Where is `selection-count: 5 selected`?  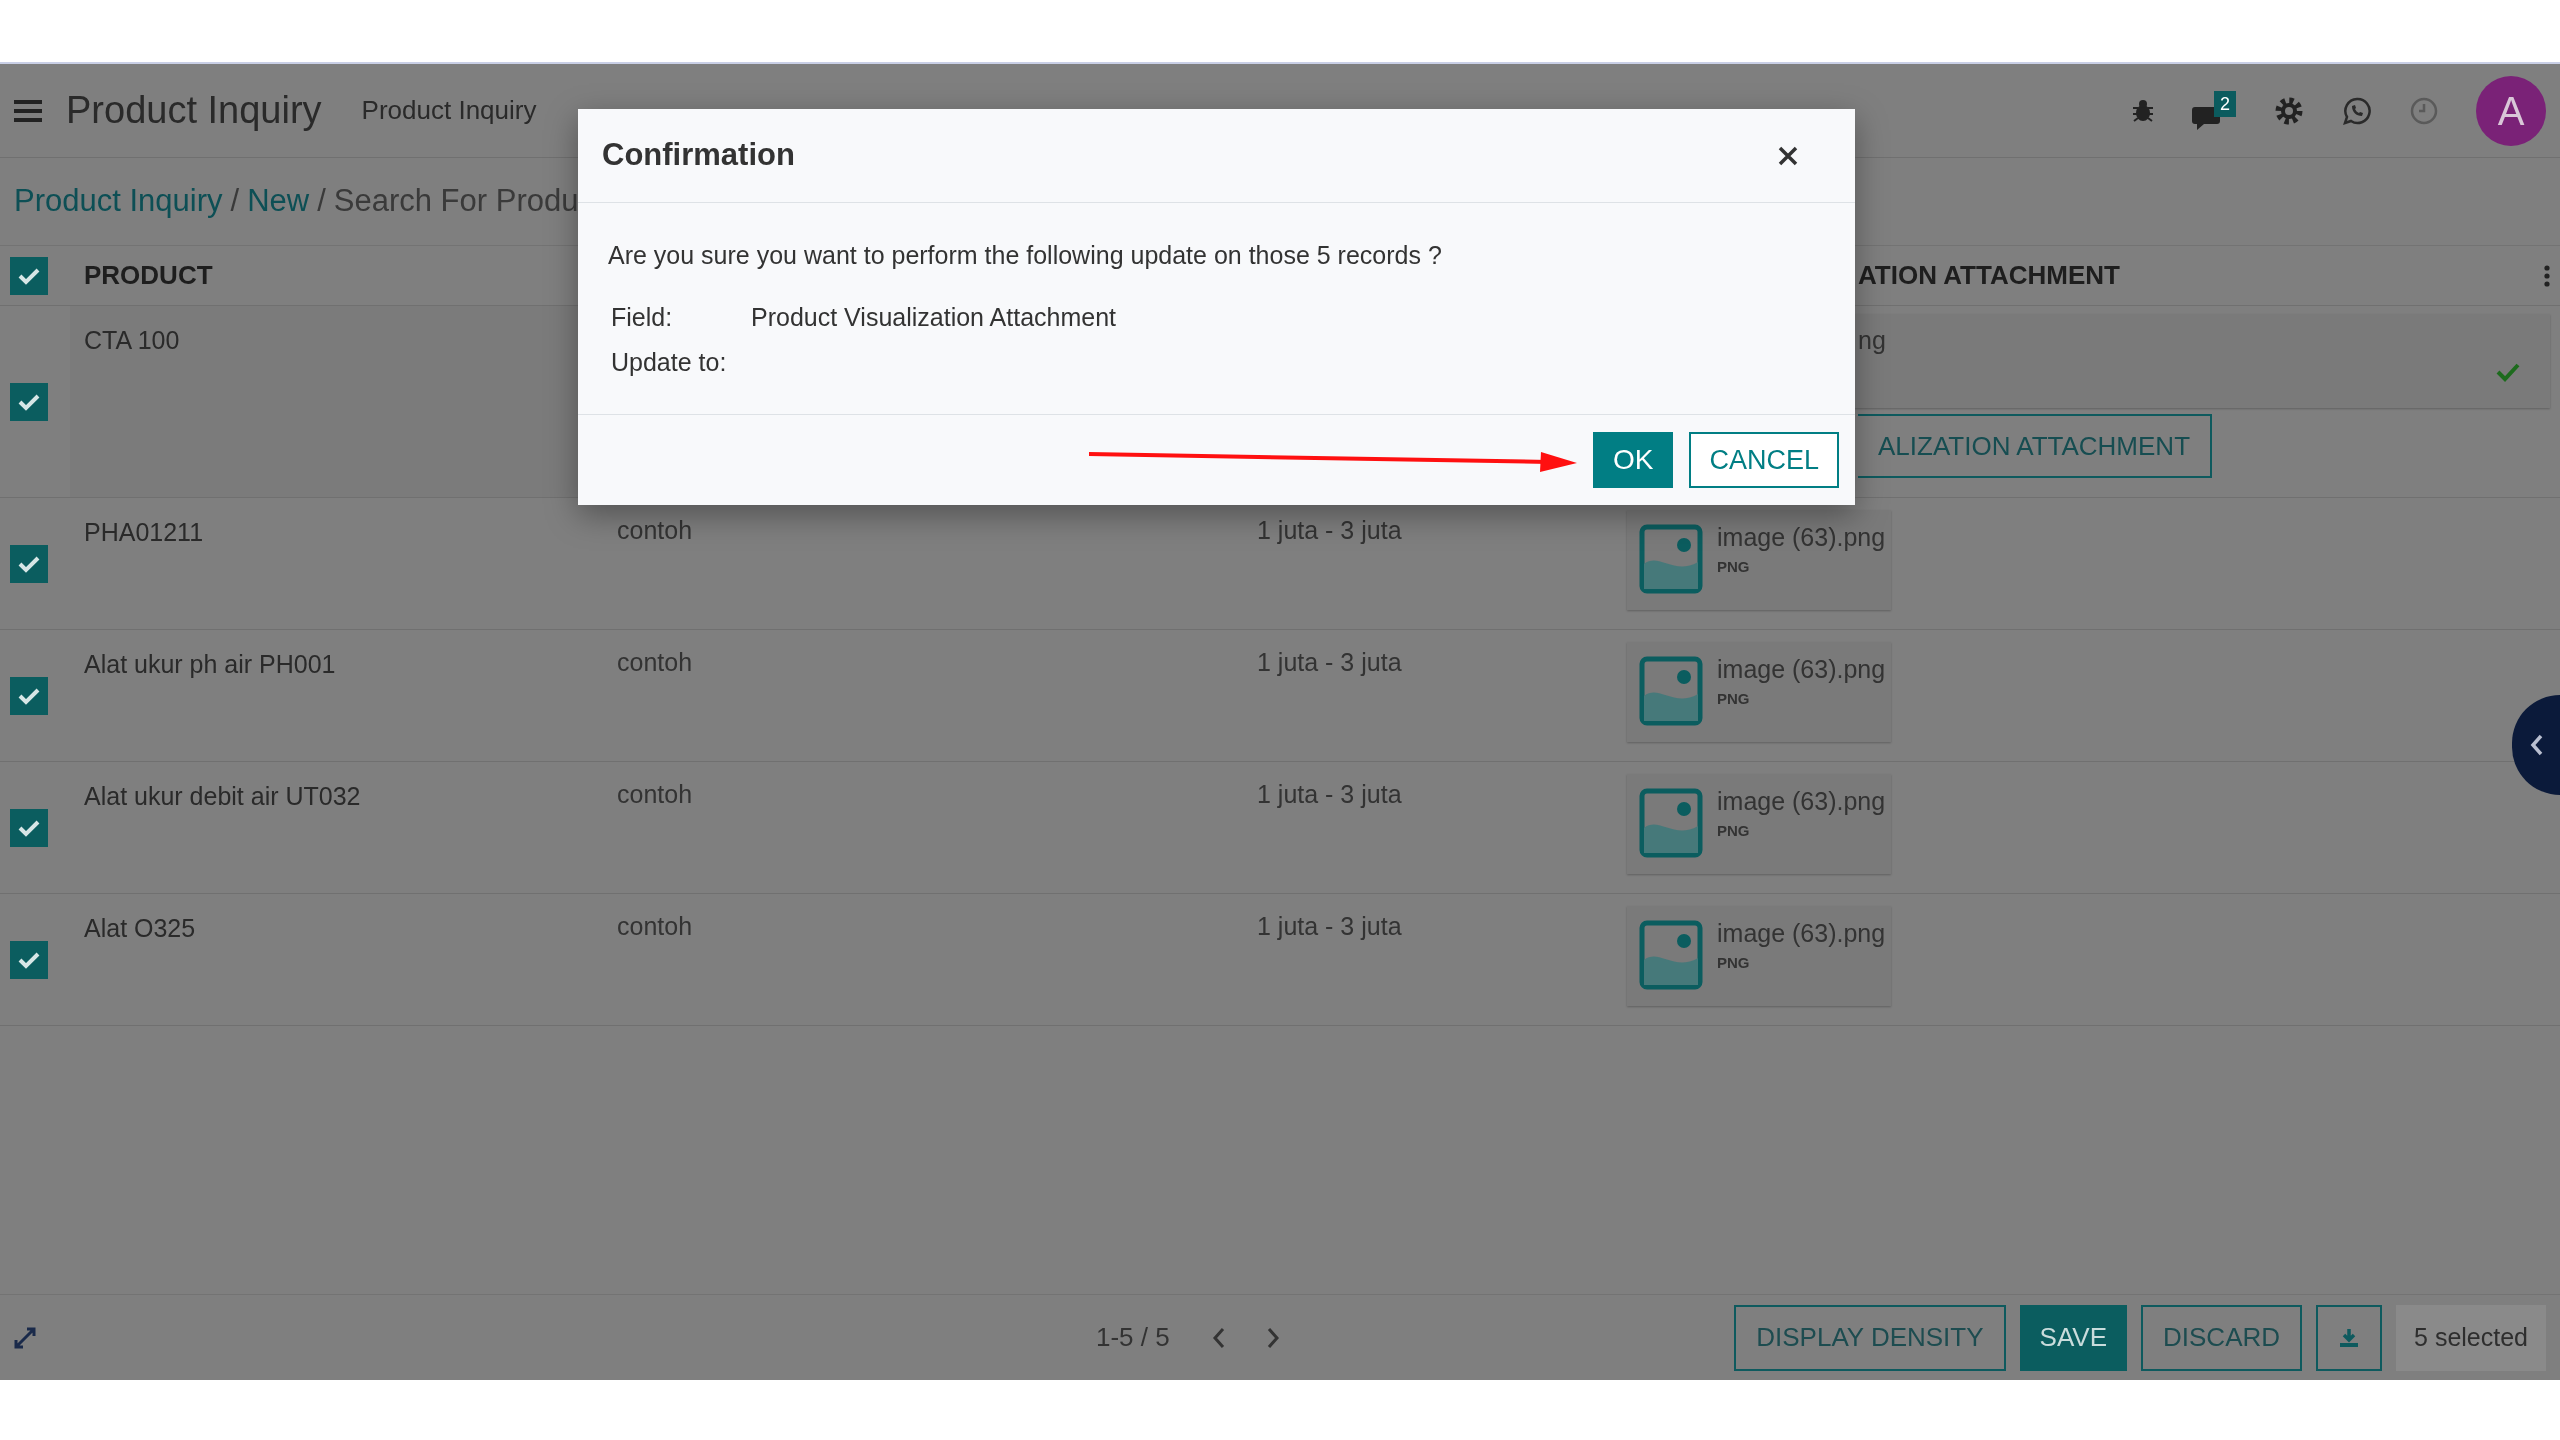 selection-count: 5 selected is located at coordinates (2471, 1337).